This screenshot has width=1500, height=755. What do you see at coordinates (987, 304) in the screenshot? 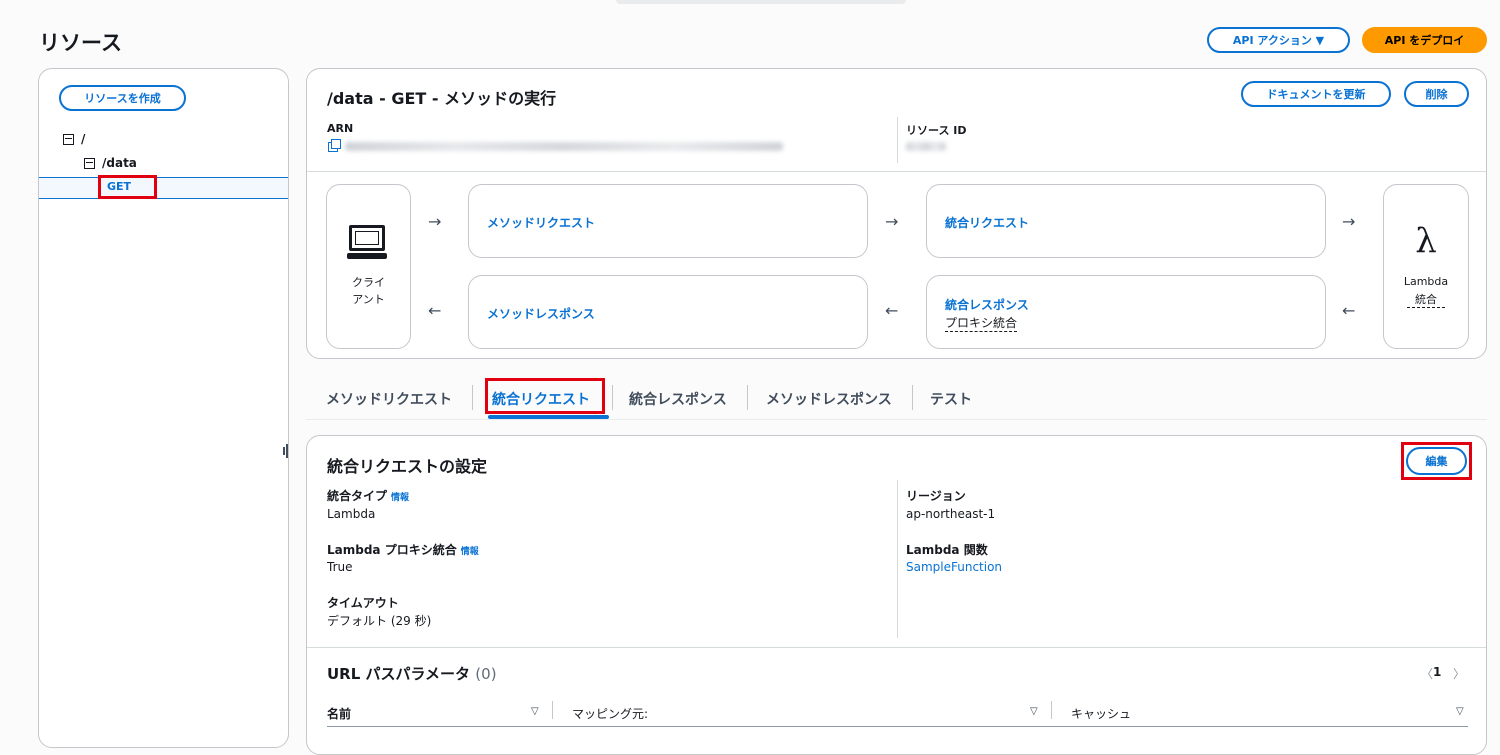
I see `integration-response-link: 統合レスポンス` at bounding box center [987, 304].